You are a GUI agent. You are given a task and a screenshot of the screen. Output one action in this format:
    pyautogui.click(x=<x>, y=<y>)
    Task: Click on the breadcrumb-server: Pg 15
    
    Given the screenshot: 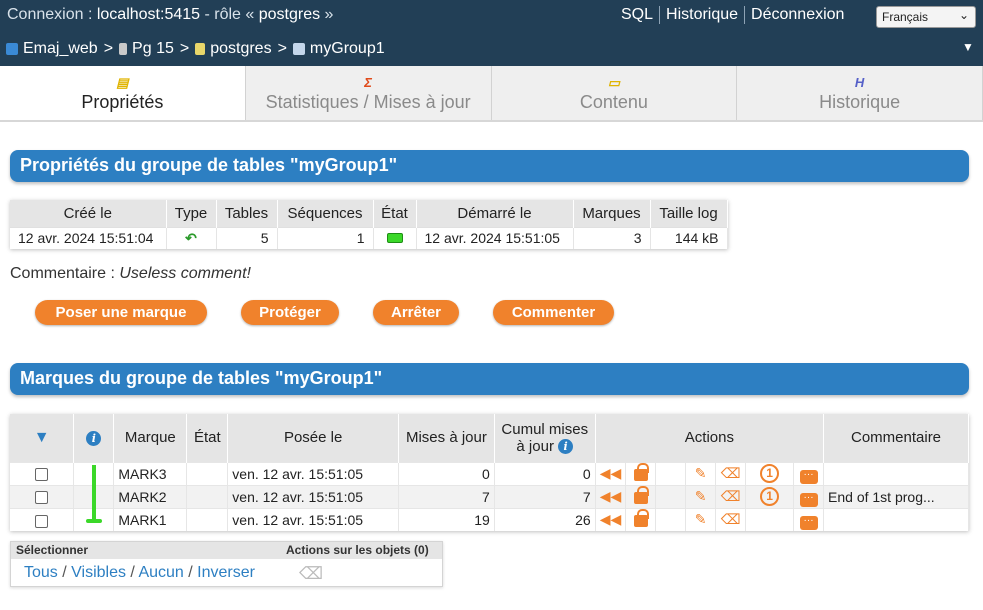 What is the action you would take?
    pyautogui.click(x=146, y=49)
    